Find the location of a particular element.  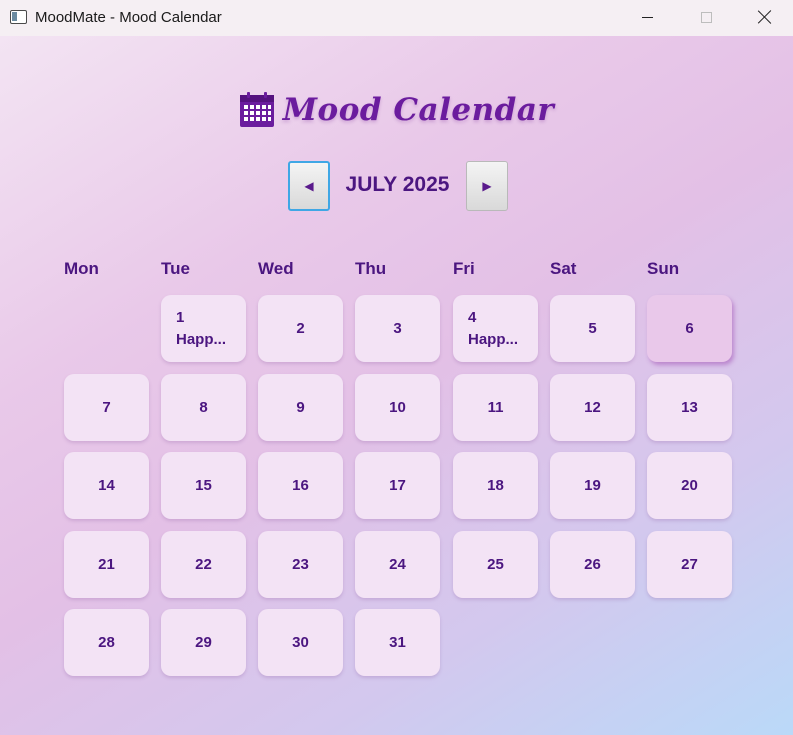

day-cell-19: 19 is located at coordinates (592, 485).